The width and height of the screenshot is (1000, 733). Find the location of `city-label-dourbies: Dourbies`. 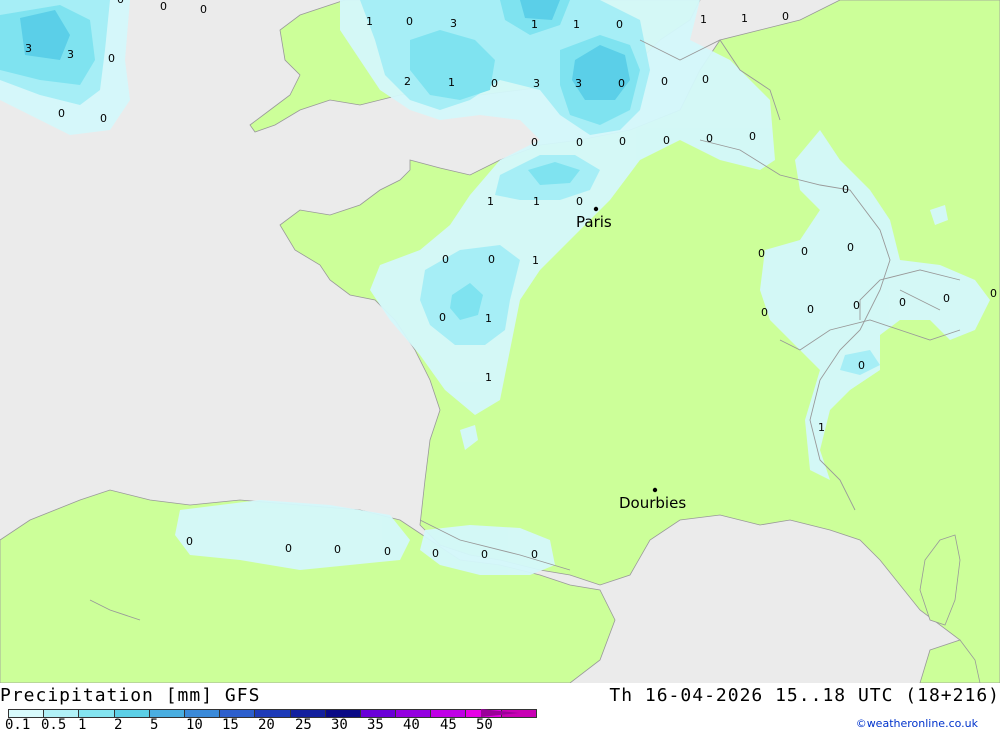

city-label-dourbies: Dourbies is located at coordinates (652, 503).